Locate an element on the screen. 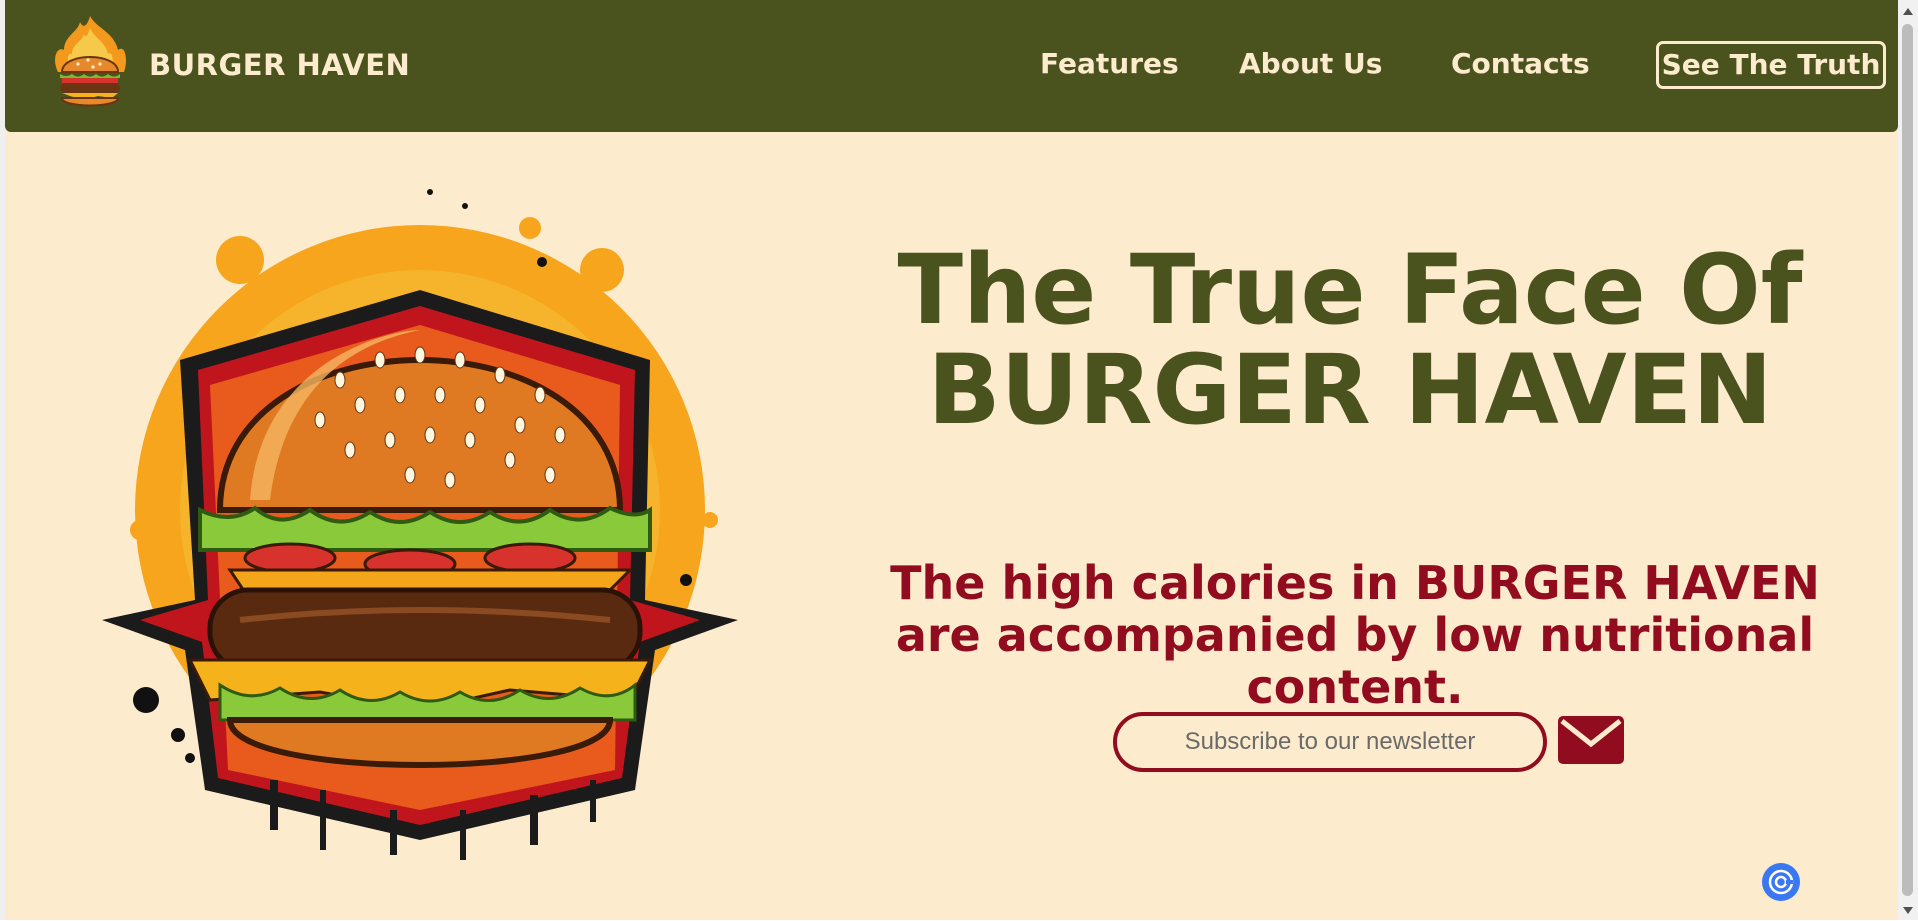 Image resolution: width=1918 pixels, height=921 pixels. scroll-down-arrow-icon is located at coordinates (1908, 909).